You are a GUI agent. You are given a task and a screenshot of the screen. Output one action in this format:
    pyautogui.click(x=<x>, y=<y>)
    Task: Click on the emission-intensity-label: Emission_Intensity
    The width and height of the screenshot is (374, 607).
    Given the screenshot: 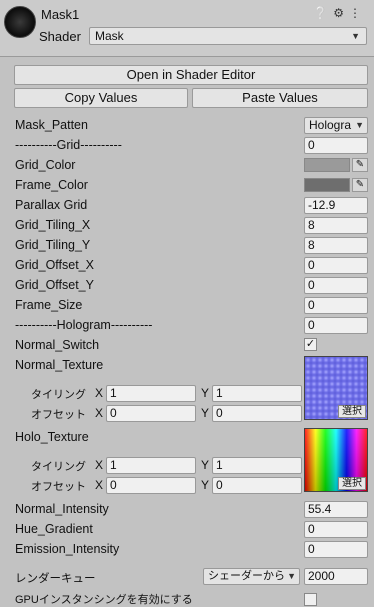 What is the action you would take?
    pyautogui.click(x=67, y=549)
    